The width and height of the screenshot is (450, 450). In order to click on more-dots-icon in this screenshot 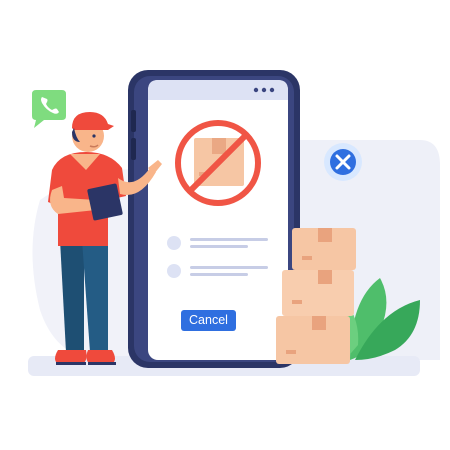, I will do `click(264, 90)`.